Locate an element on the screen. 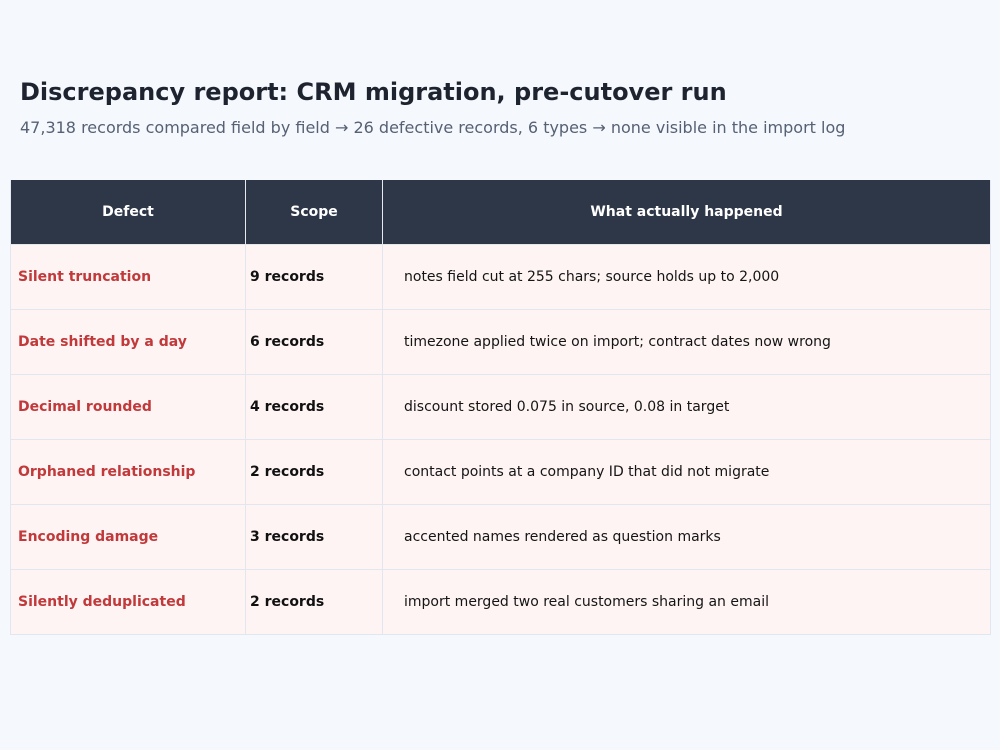 Image resolution: width=1000 pixels, height=750 pixels. defect-cell: Silent truncation is located at coordinates (128, 277).